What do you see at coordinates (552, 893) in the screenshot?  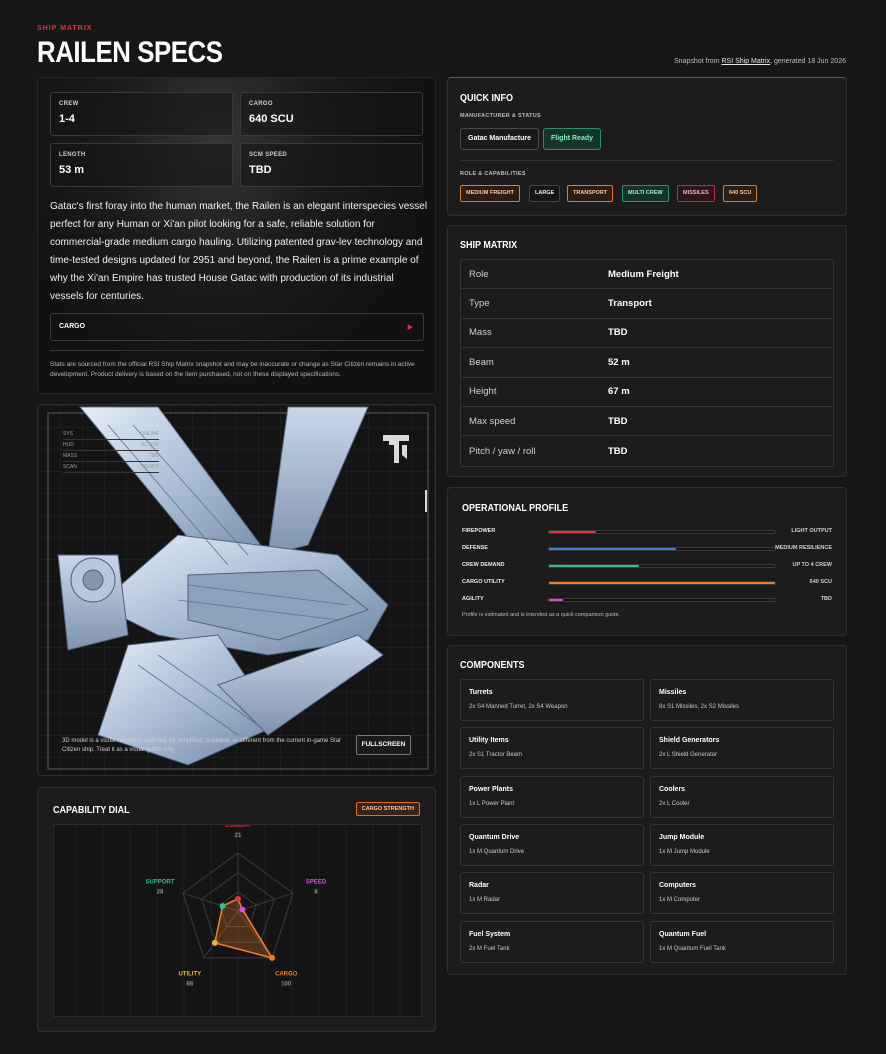 I see `component-card: Radar 1x M Radar` at bounding box center [552, 893].